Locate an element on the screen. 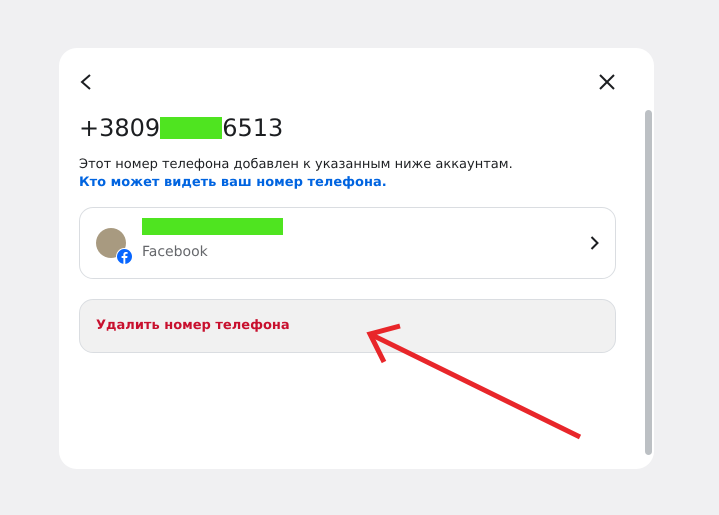 This screenshot has width=719, height=515. delete-phone-button: Удалить номер телефона is located at coordinates (347, 326).